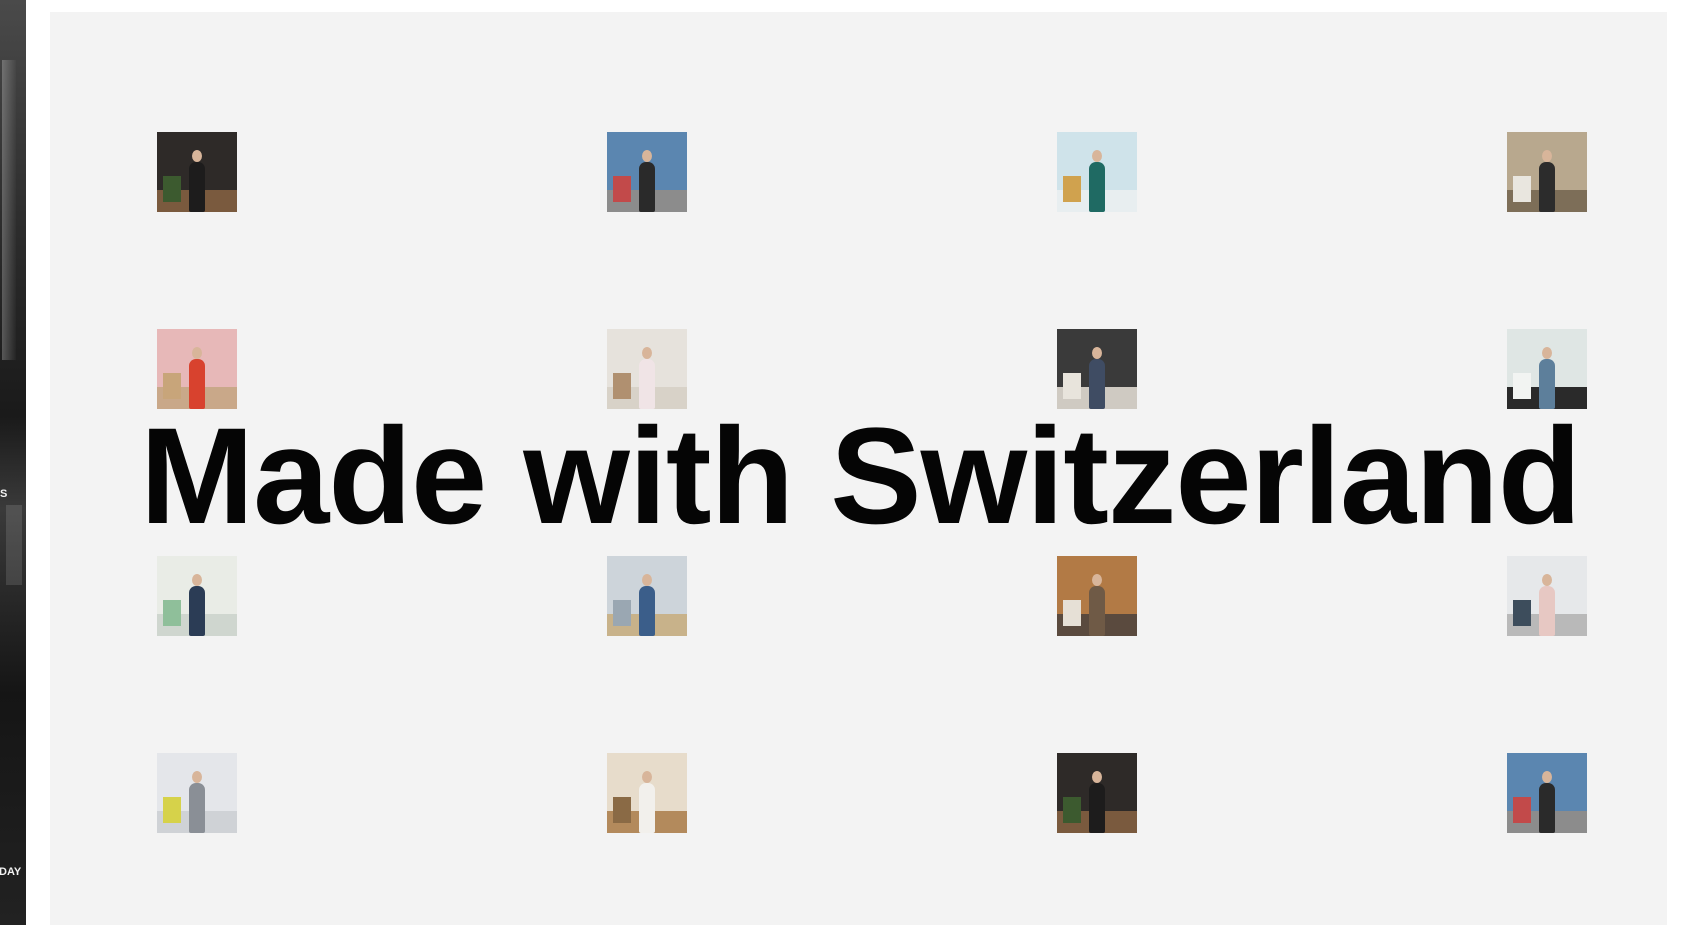 The width and height of the screenshot is (1687, 925). Describe the element at coordinates (861, 476) in the screenshot. I see `hero-title: Made with Switzerland` at that location.